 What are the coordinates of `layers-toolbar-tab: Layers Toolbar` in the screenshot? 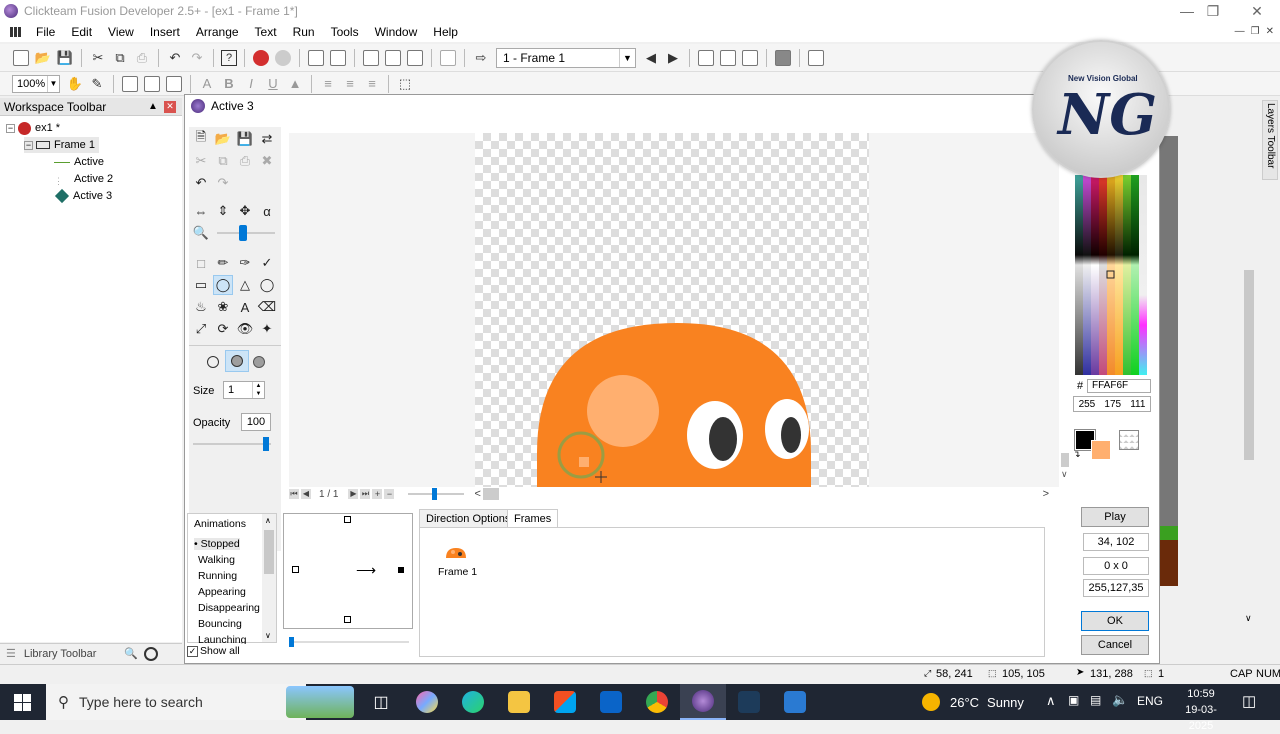 It's located at (1270, 140).